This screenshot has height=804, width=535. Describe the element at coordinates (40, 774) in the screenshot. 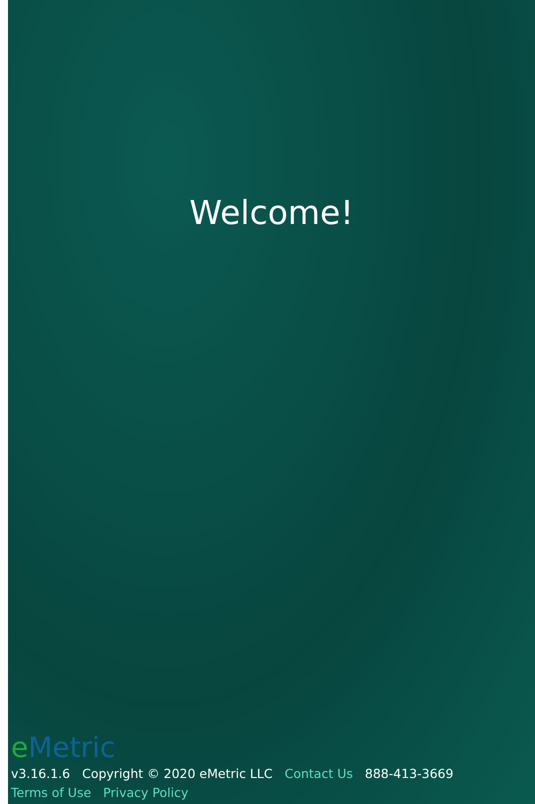

I see `footer-text: v3.16.1.6` at that location.